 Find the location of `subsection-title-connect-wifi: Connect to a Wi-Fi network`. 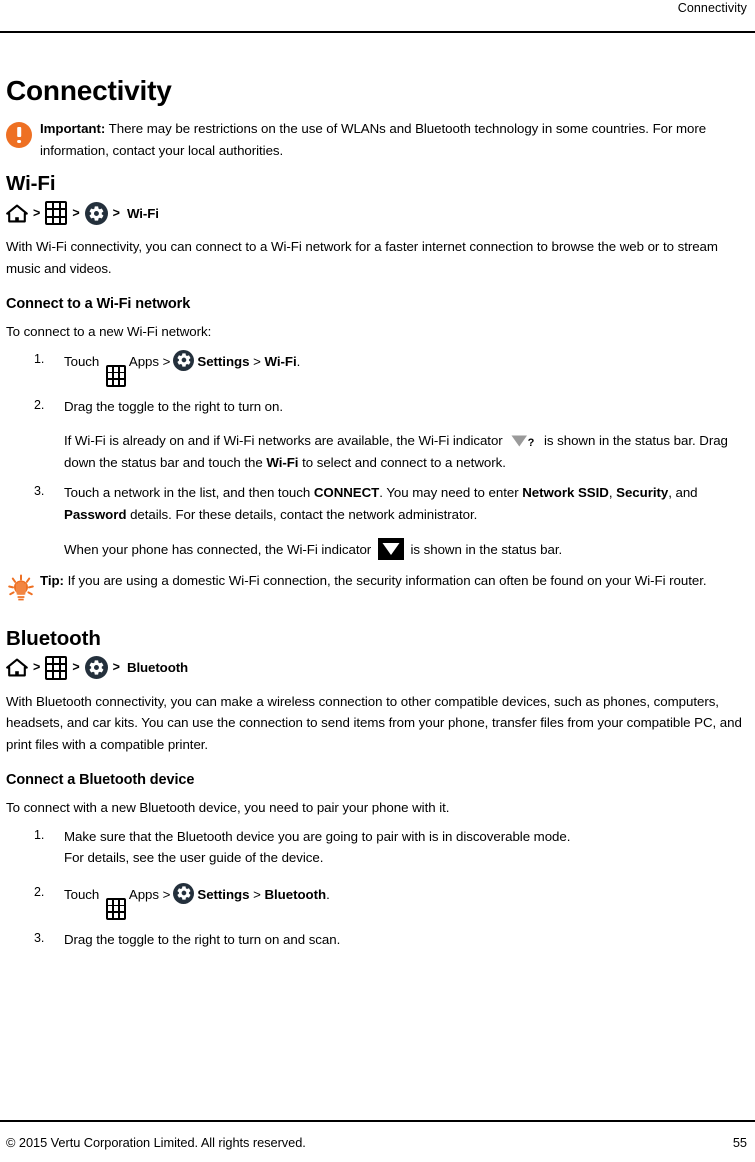

subsection-title-connect-wifi: Connect to a Wi-Fi network is located at coordinates (98, 304).